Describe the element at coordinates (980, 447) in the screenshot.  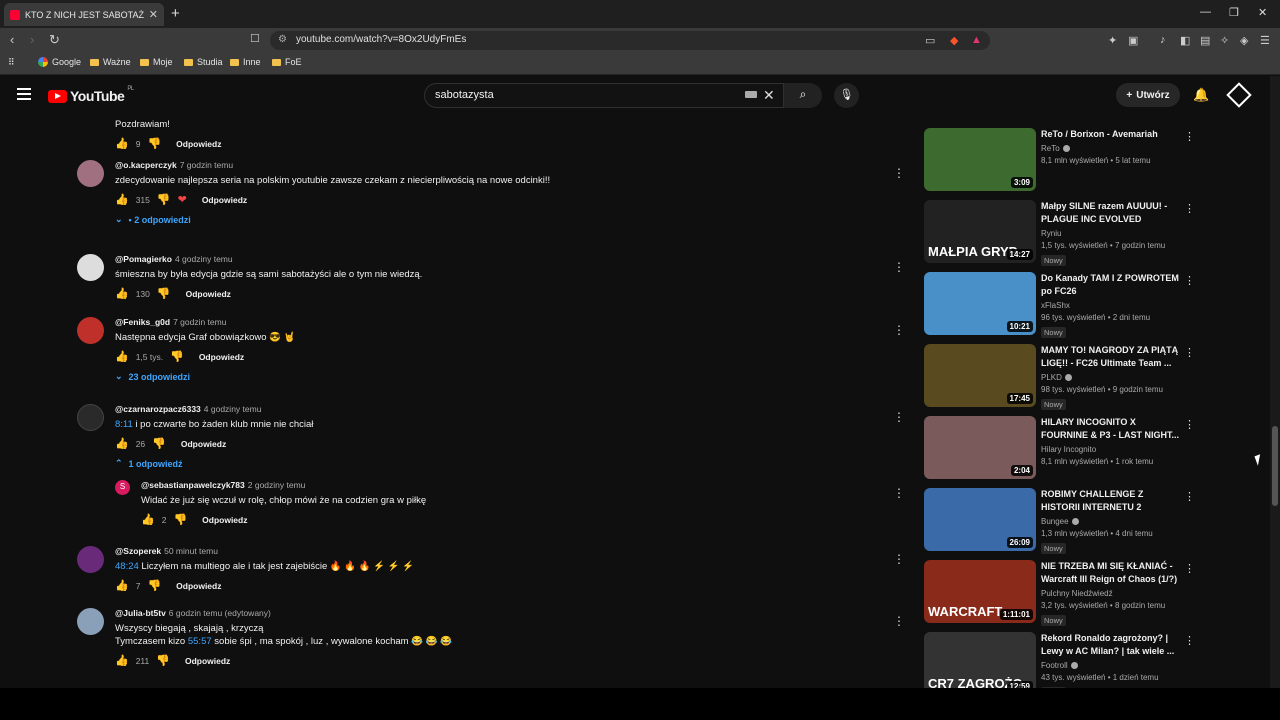
I see `video-thumbnail: 2:04` at that location.